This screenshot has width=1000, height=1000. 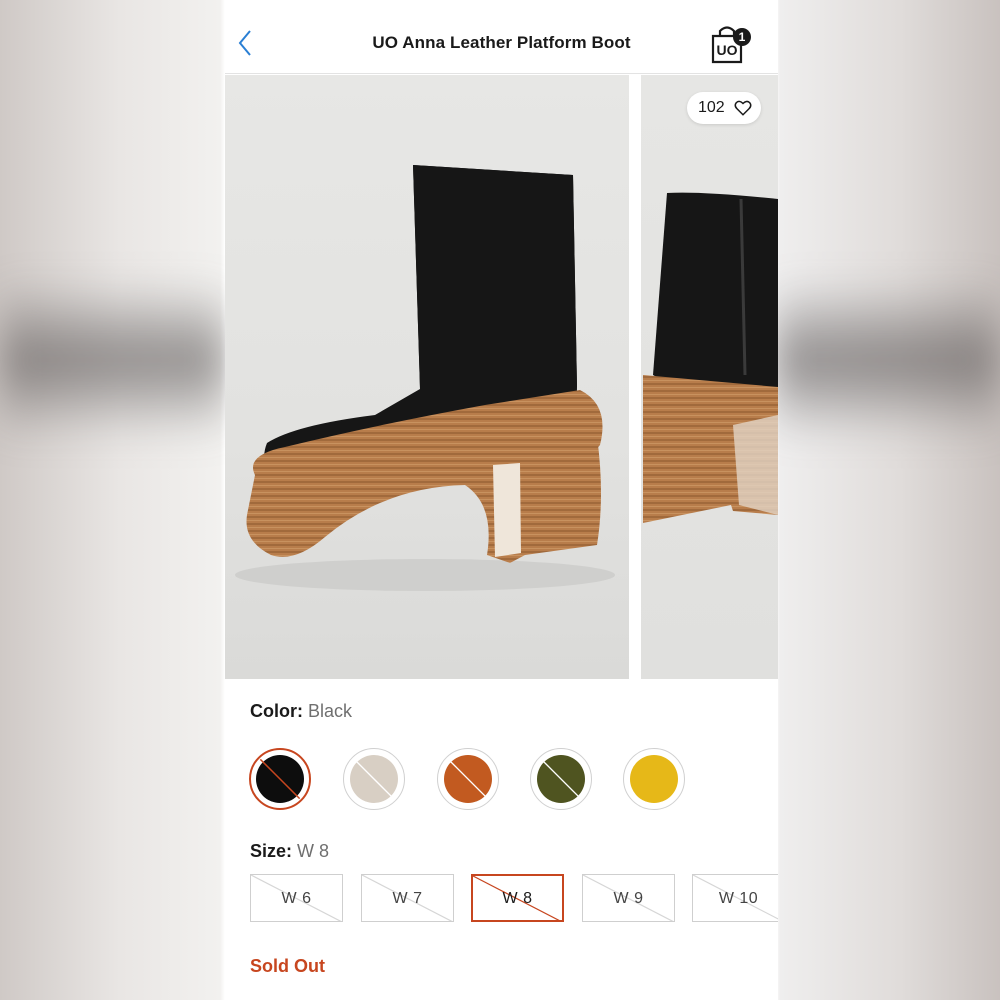 I want to click on selected-size-value: W 8, so click(x=313, y=851).